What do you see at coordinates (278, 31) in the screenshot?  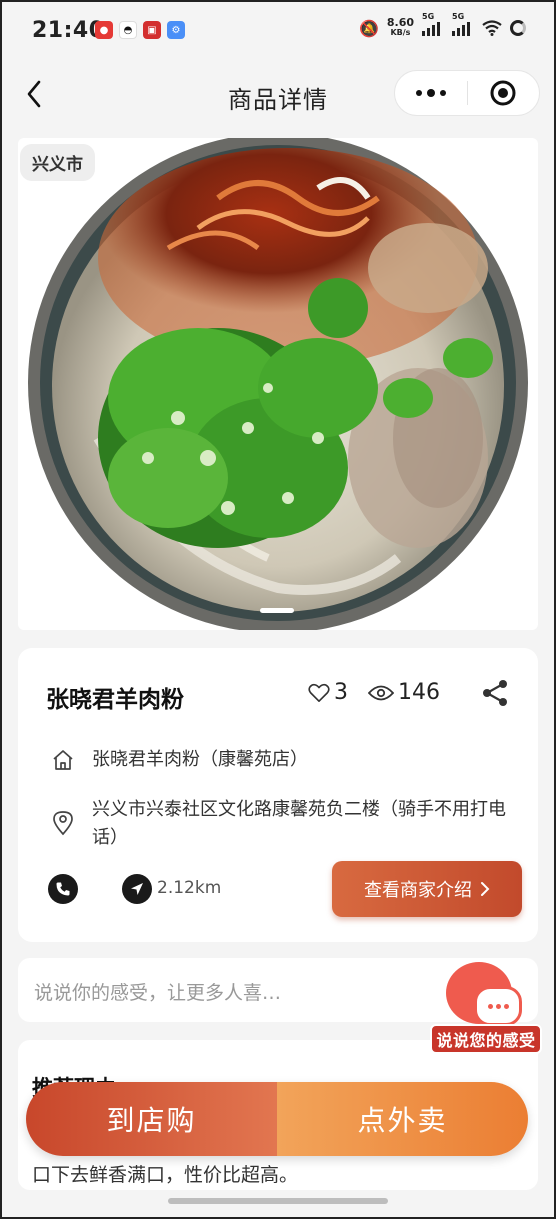 I see `status-bar: 21:40 ● ◓ ▣ ⚙ 🔕 8.60 KB/s 5G 5G` at bounding box center [278, 31].